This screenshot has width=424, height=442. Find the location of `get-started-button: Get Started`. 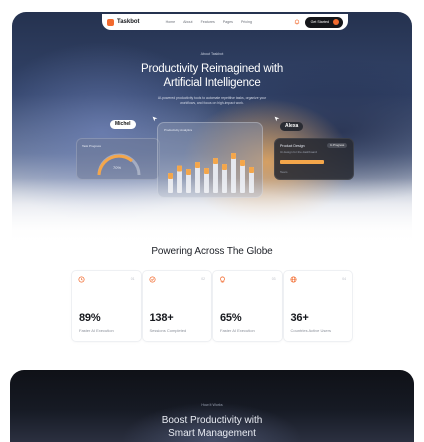

get-started-button: Get Started is located at coordinates (323, 22).